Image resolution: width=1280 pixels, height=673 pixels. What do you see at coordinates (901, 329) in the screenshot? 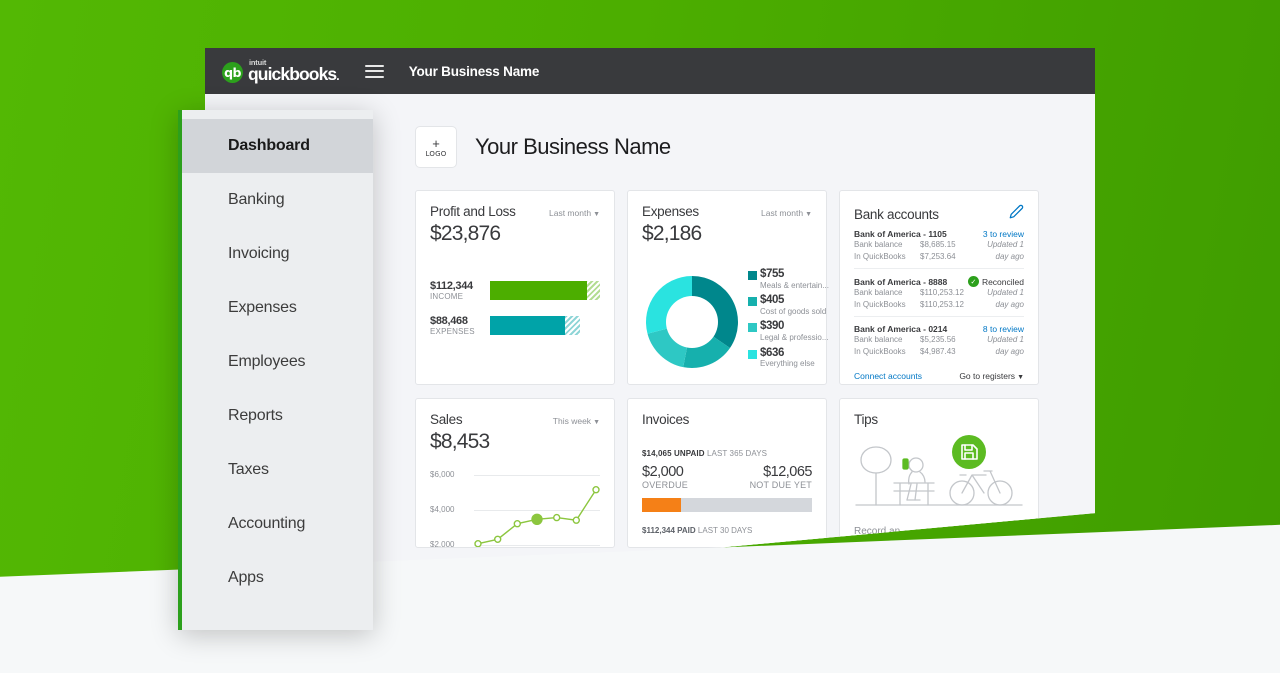
I see `bank-account-name: Bank of America - 0214` at bounding box center [901, 329].